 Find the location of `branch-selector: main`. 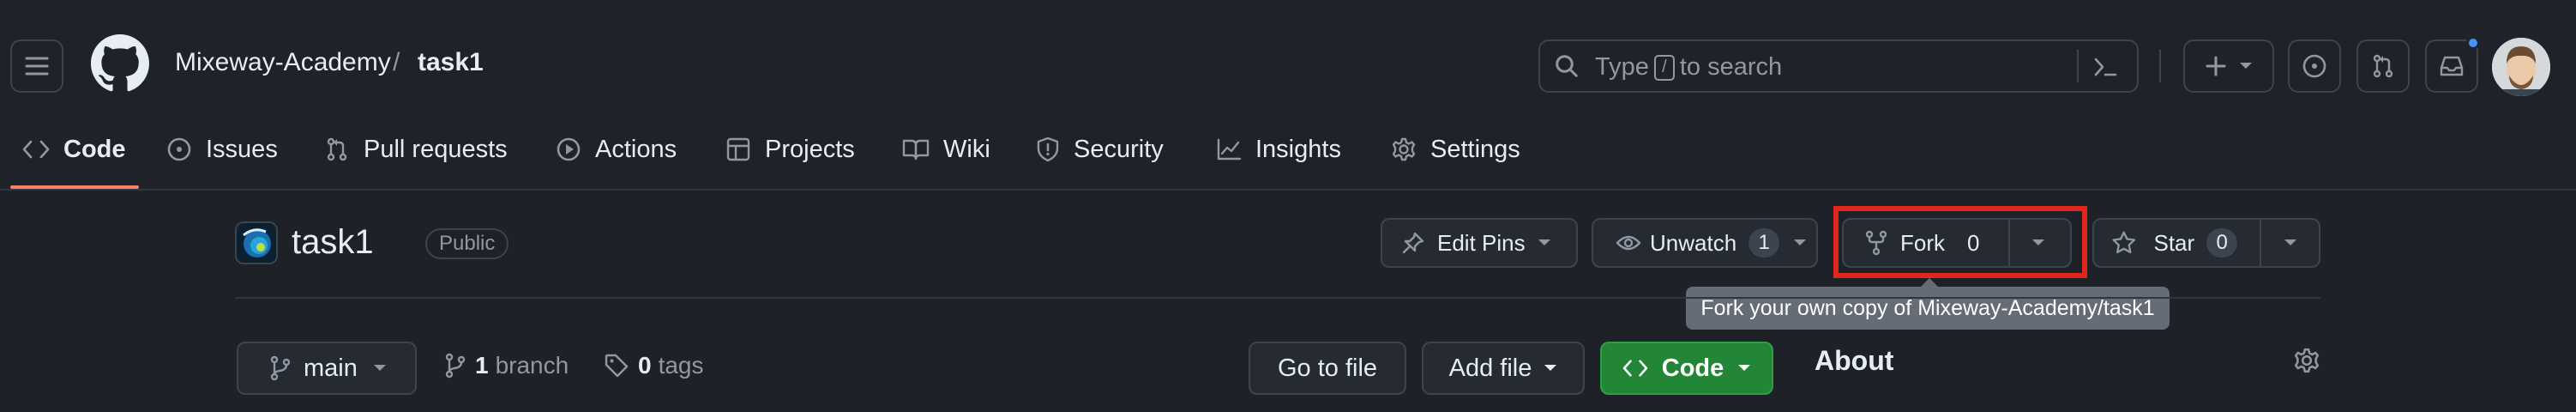

branch-selector: main is located at coordinates (327, 368).